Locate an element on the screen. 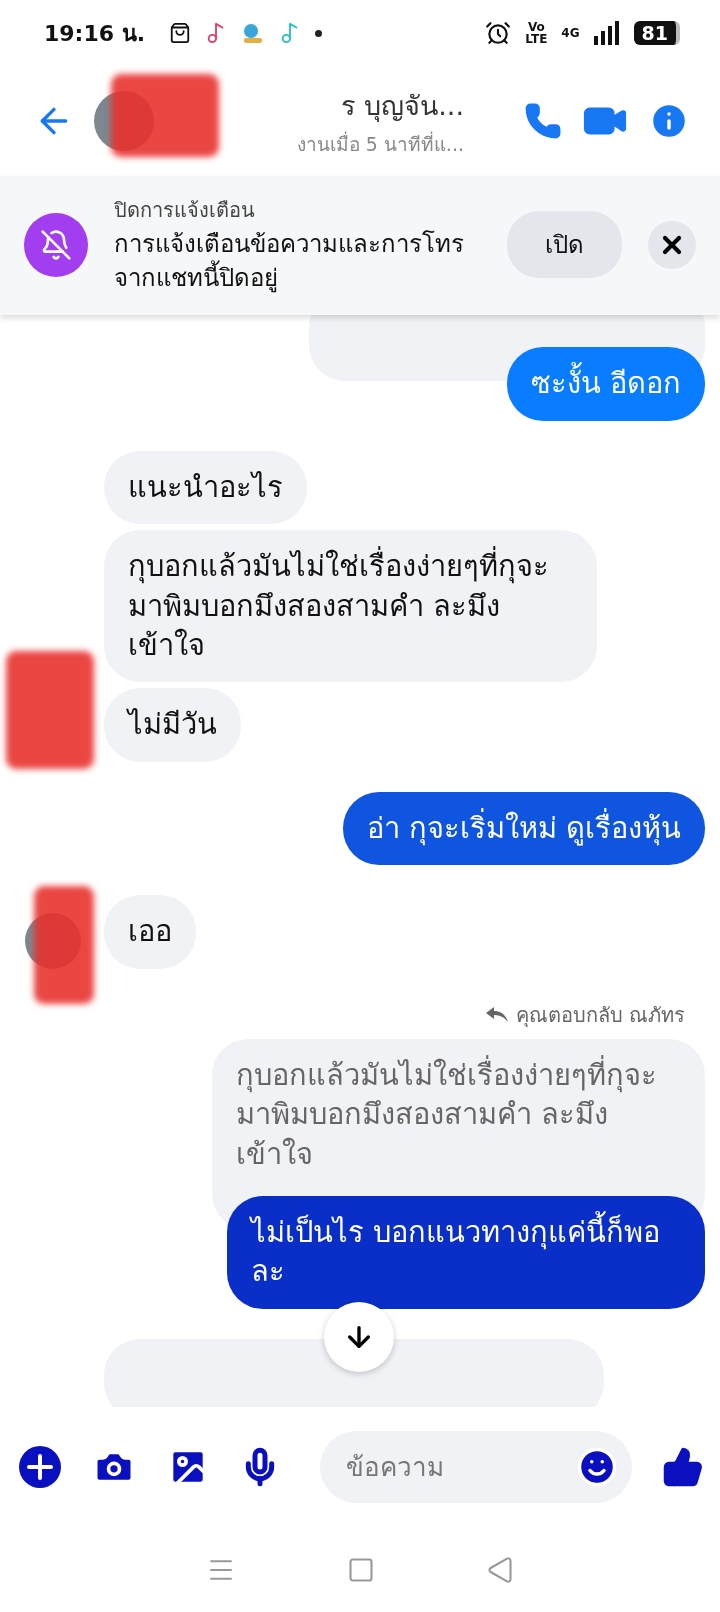 This screenshot has height=1612, width=720. banner-title: ปิดการแจ้งเตือน is located at coordinates (185, 210).